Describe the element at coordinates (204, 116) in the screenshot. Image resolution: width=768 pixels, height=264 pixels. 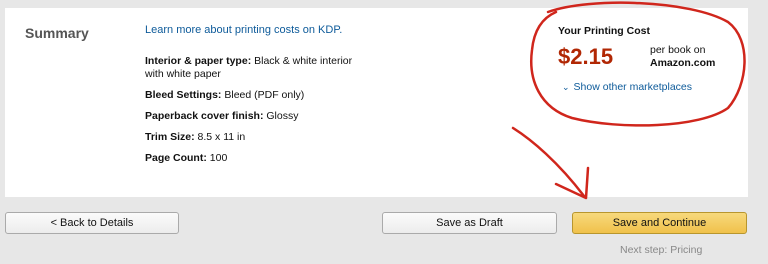
I see `detail-label: Paperback cover finish:` at that location.